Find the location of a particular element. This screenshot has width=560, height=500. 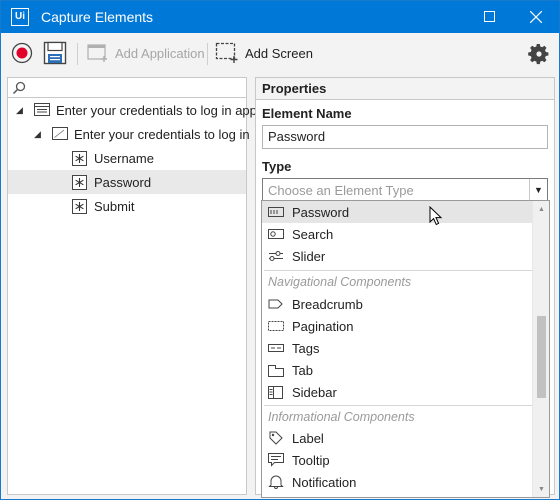

dropdown-arrow-button: ▼ is located at coordinates (538, 190).